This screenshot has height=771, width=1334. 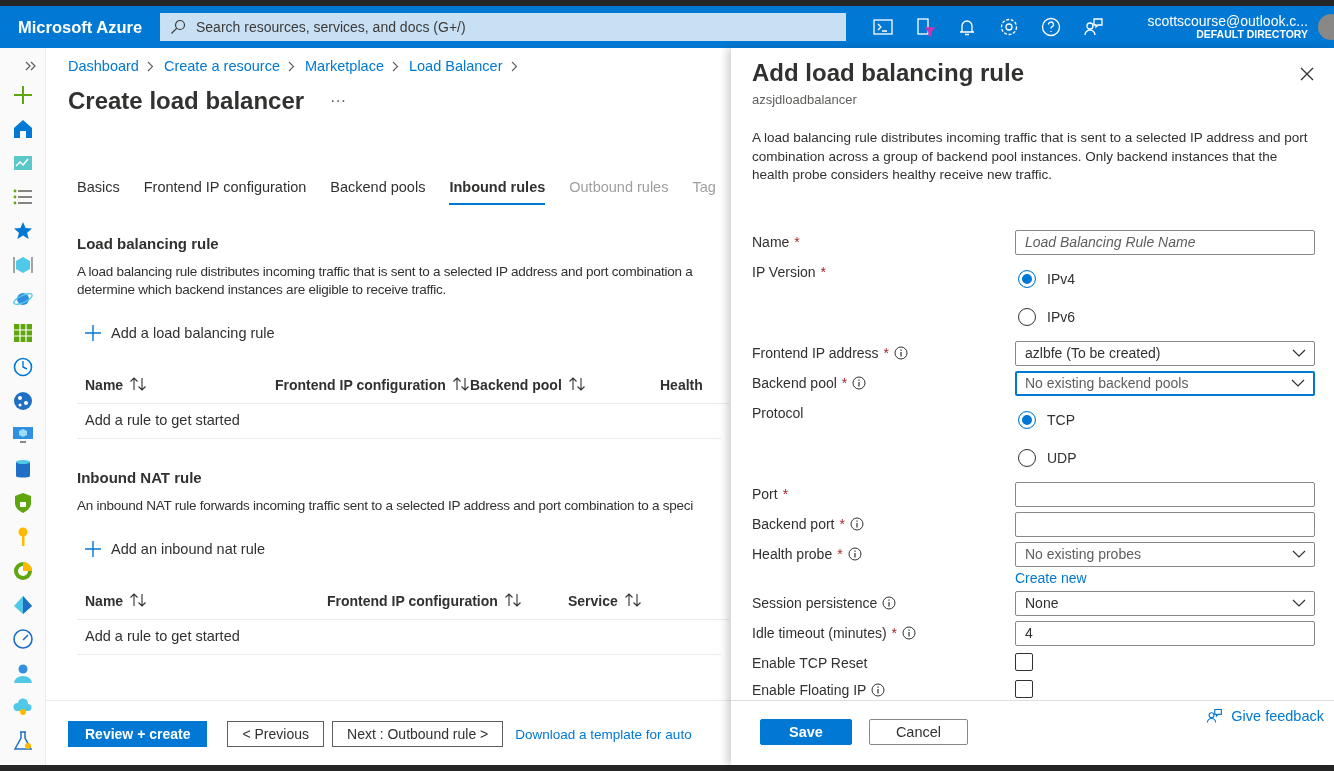 What do you see at coordinates (681, 385) in the screenshot?
I see `column-header: Health` at bounding box center [681, 385].